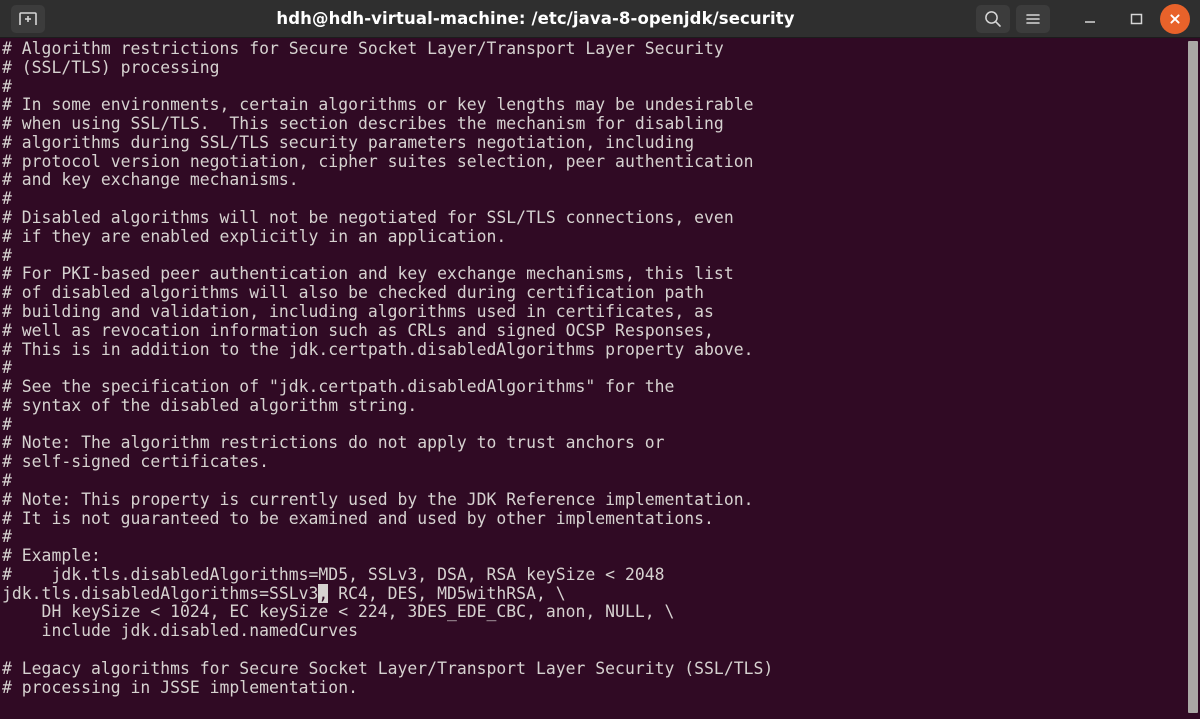 Image resolution: width=1200 pixels, height=719 pixels. Describe the element at coordinates (323, 593) in the screenshot. I see `terminal-cursor: ,` at that location.